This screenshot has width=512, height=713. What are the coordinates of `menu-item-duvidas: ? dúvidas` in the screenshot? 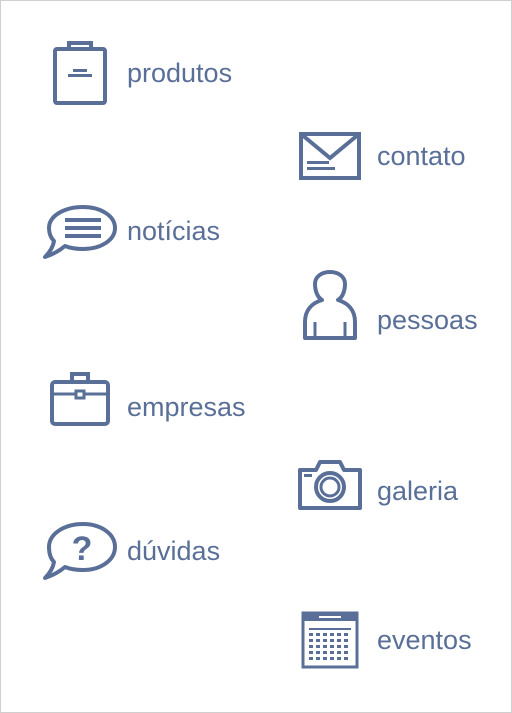 It's located at (131, 551).